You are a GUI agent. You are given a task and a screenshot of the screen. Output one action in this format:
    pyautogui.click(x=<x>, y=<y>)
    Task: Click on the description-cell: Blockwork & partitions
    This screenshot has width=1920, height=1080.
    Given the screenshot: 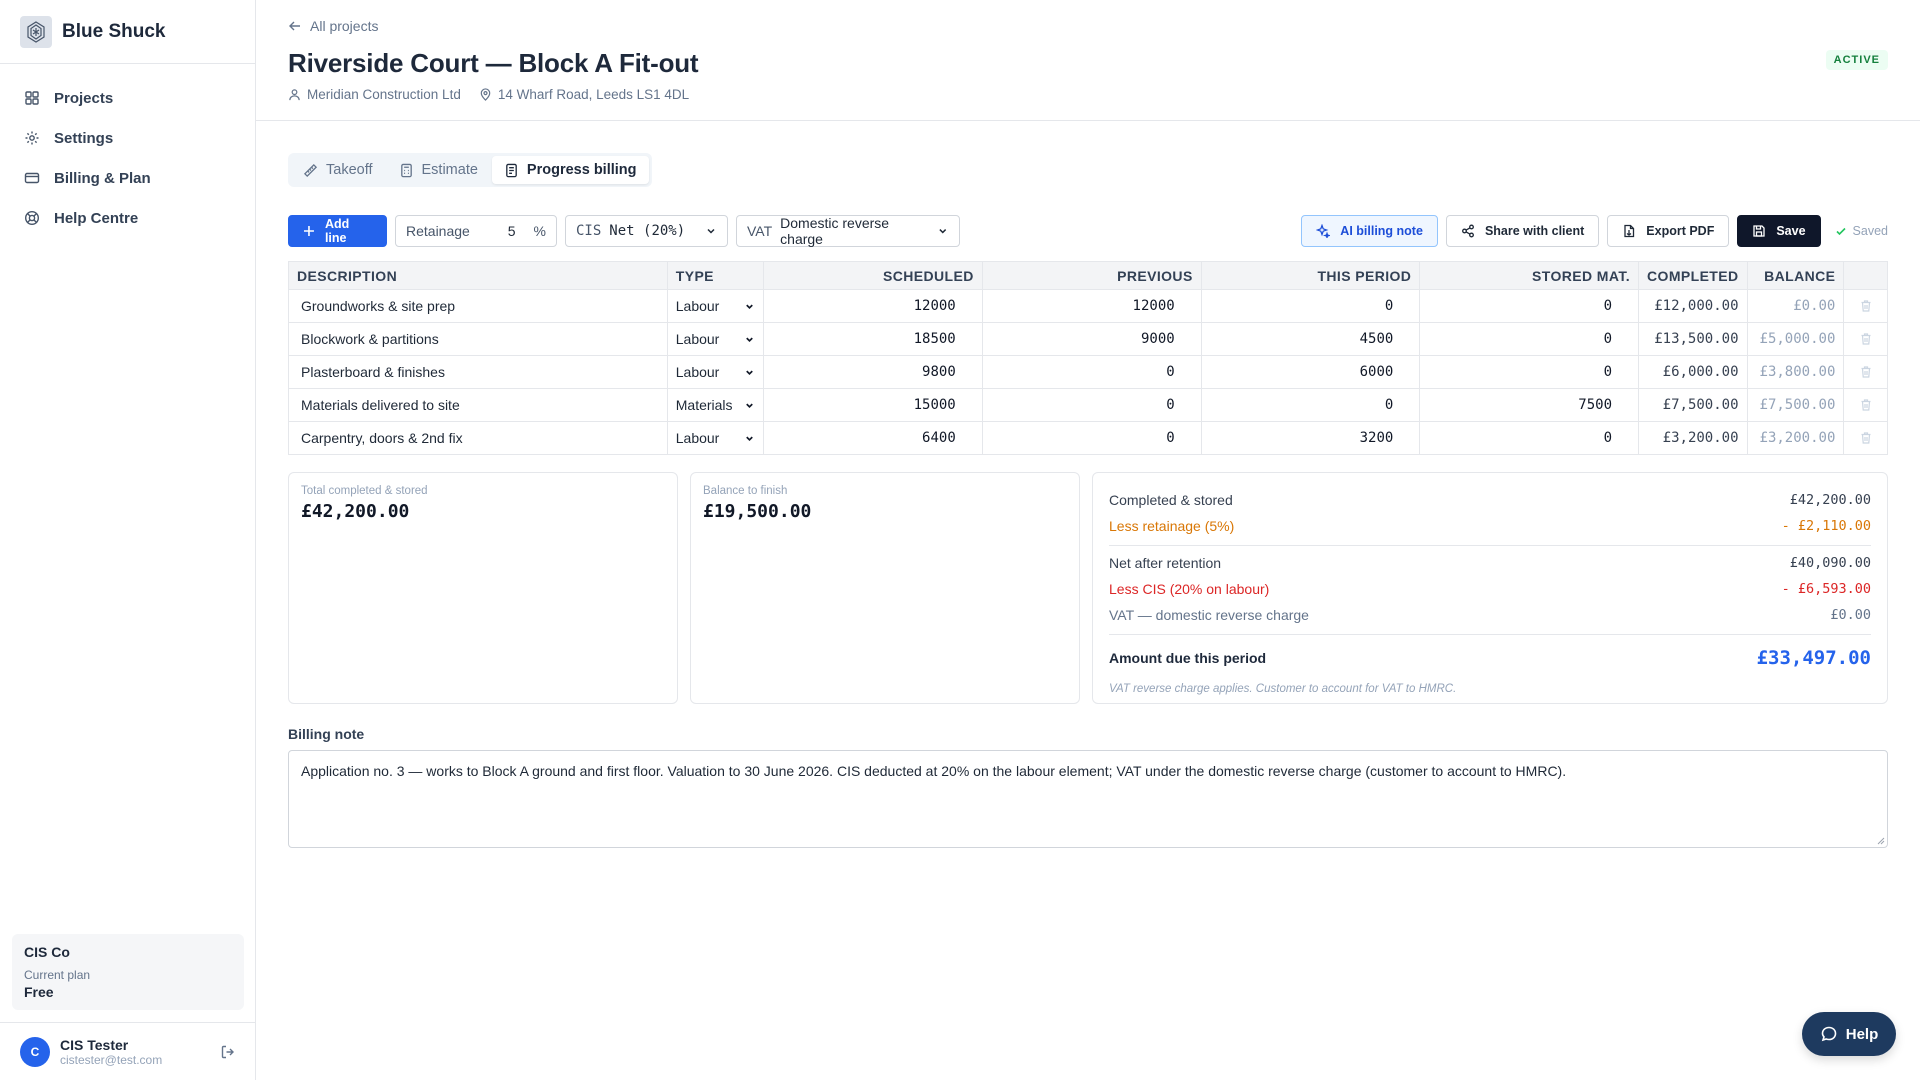 What is the action you would take?
    pyautogui.click(x=478, y=339)
    